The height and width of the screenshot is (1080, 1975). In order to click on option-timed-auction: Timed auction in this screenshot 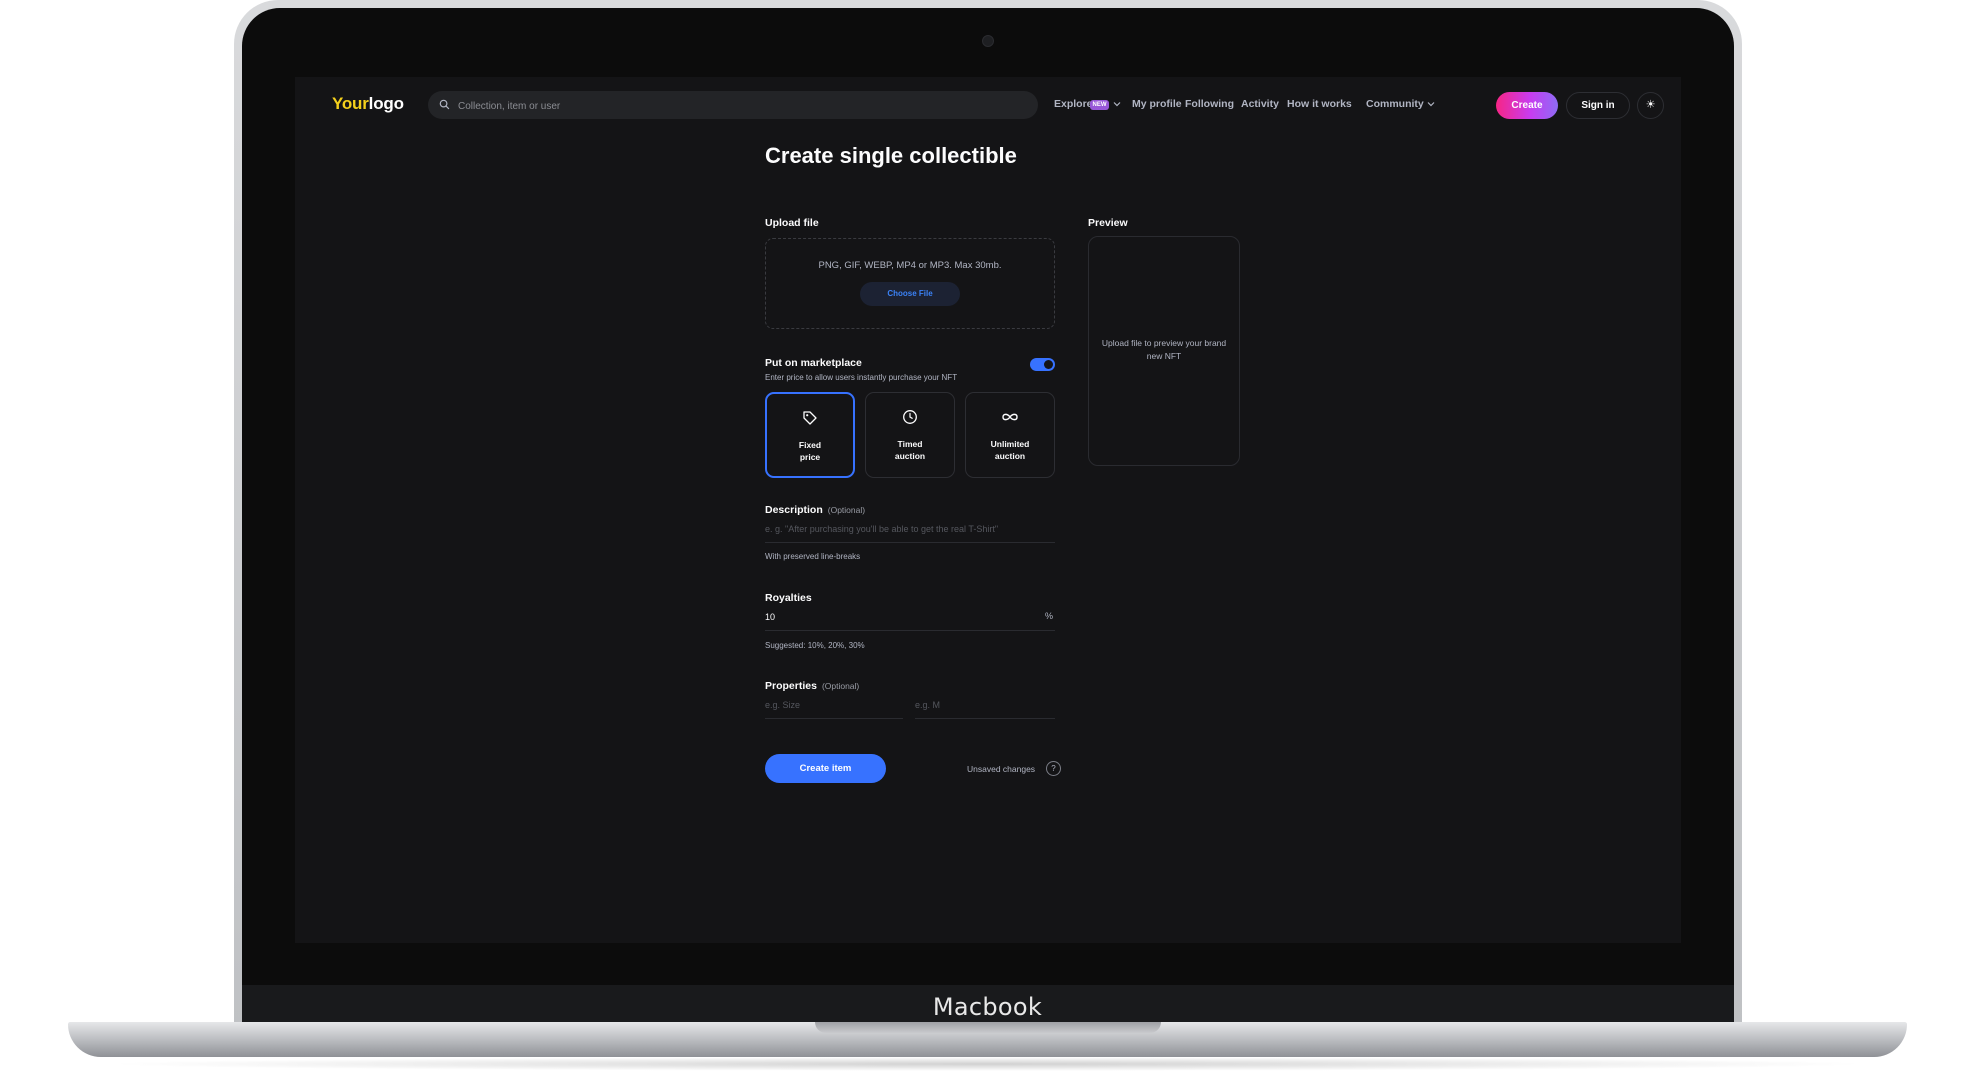, I will do `click(910, 435)`.